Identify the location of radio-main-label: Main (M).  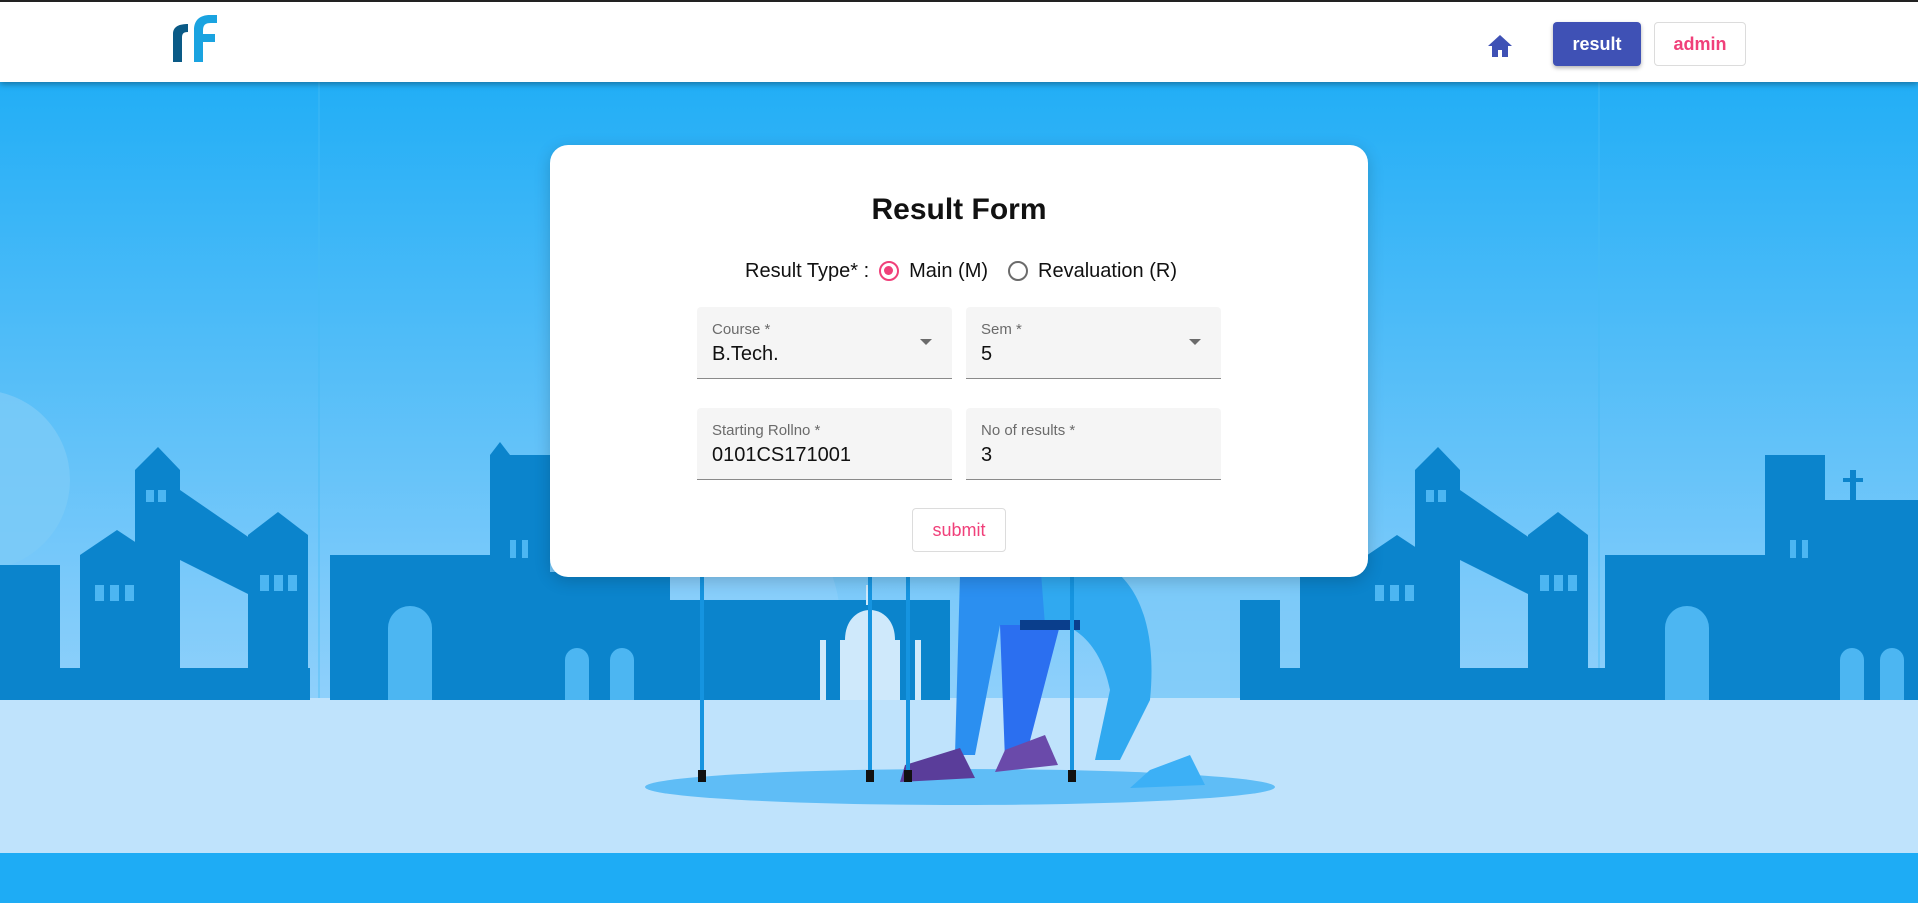
(949, 270).